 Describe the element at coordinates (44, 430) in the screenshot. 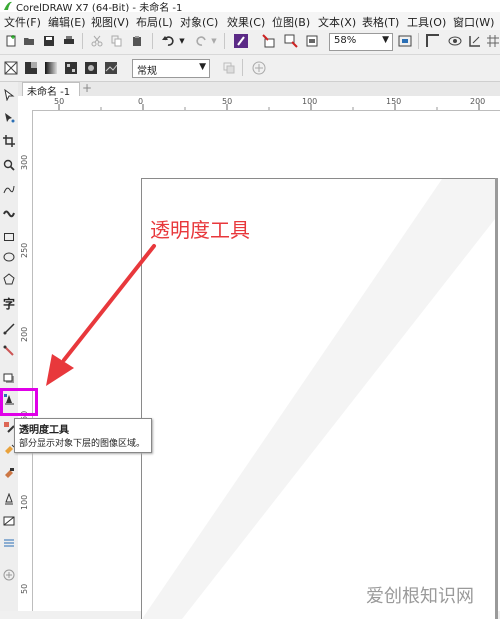

I see `tooltip-title: 透明度工具` at that location.